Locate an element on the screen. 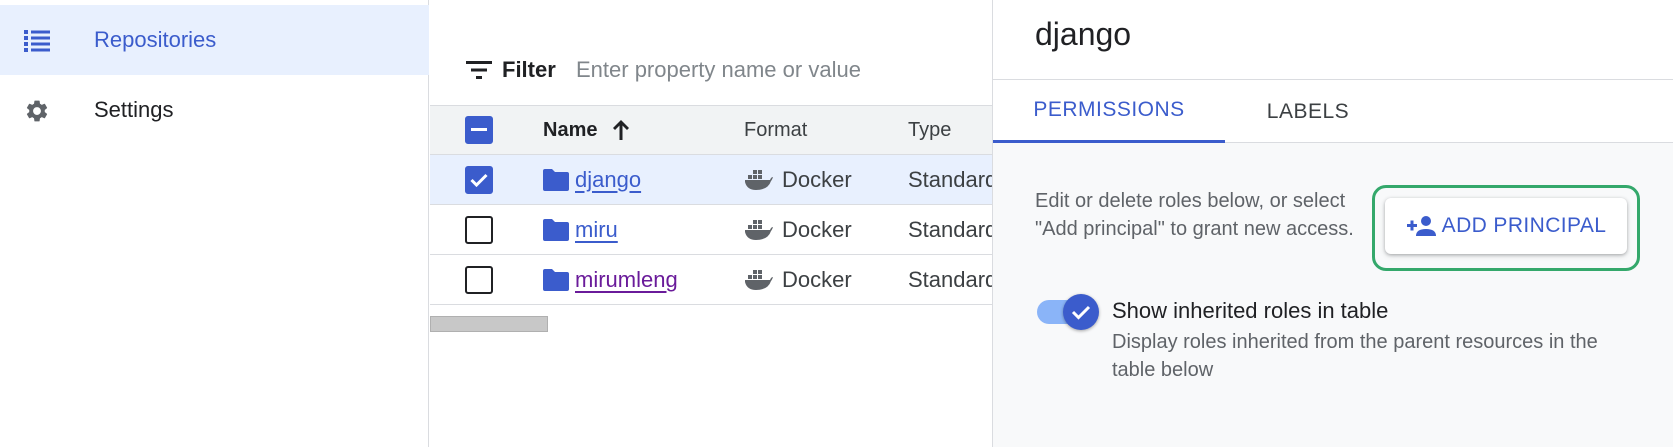 The width and height of the screenshot is (1673, 447). sidebar-item-label: Repositories is located at coordinates (155, 39).